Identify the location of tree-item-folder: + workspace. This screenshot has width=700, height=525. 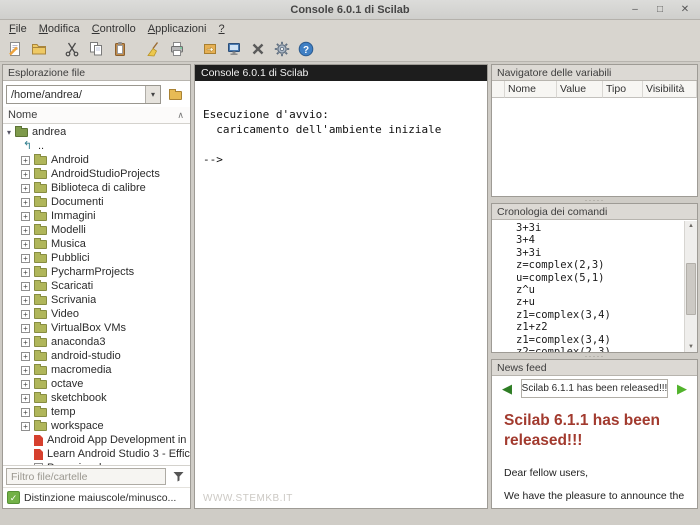
(96, 426).